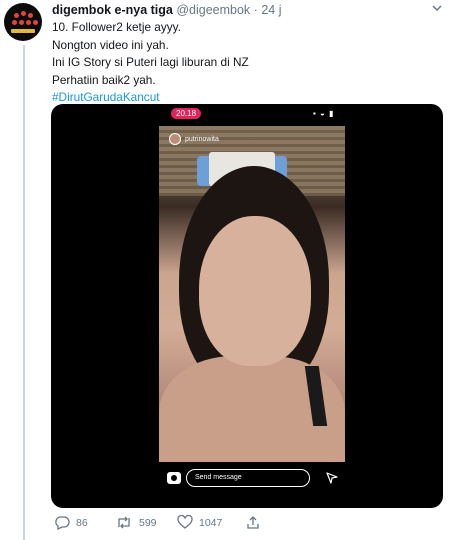  Describe the element at coordinates (112, 10) in the screenshot. I see `author-name: digembok e-nya tiga` at that location.